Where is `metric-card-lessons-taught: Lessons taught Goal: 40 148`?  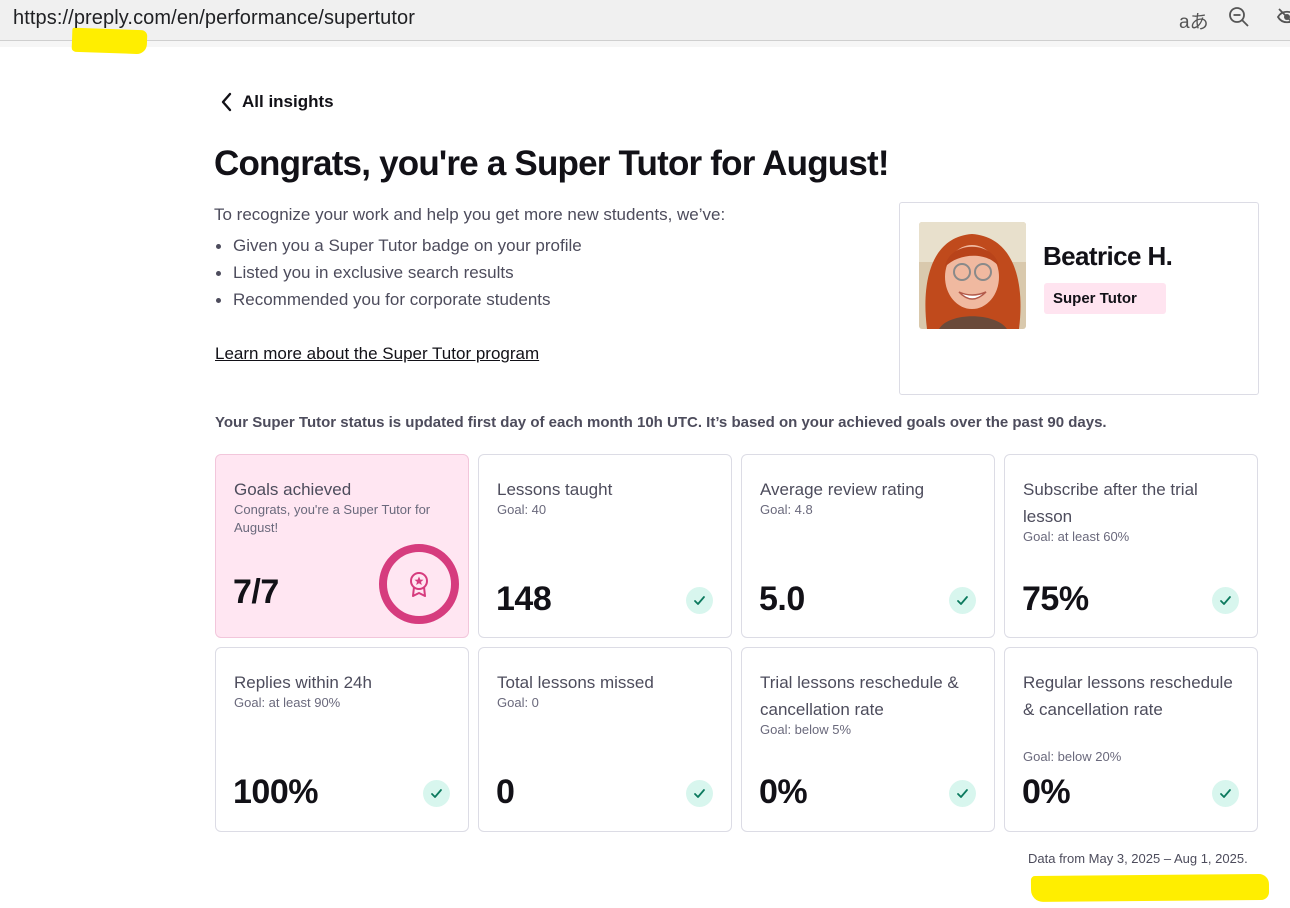 metric-card-lessons-taught: Lessons taught Goal: 40 148 is located at coordinates (605, 546).